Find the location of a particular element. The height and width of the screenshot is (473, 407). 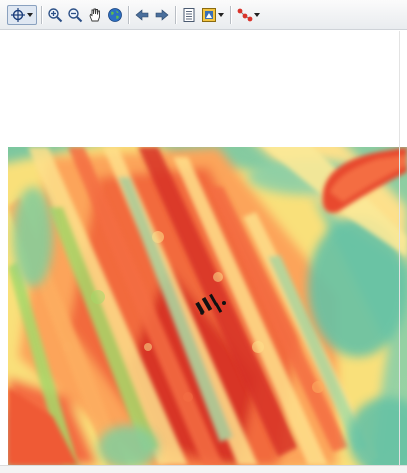

vertical-scrollbar is located at coordinates (403, 248).